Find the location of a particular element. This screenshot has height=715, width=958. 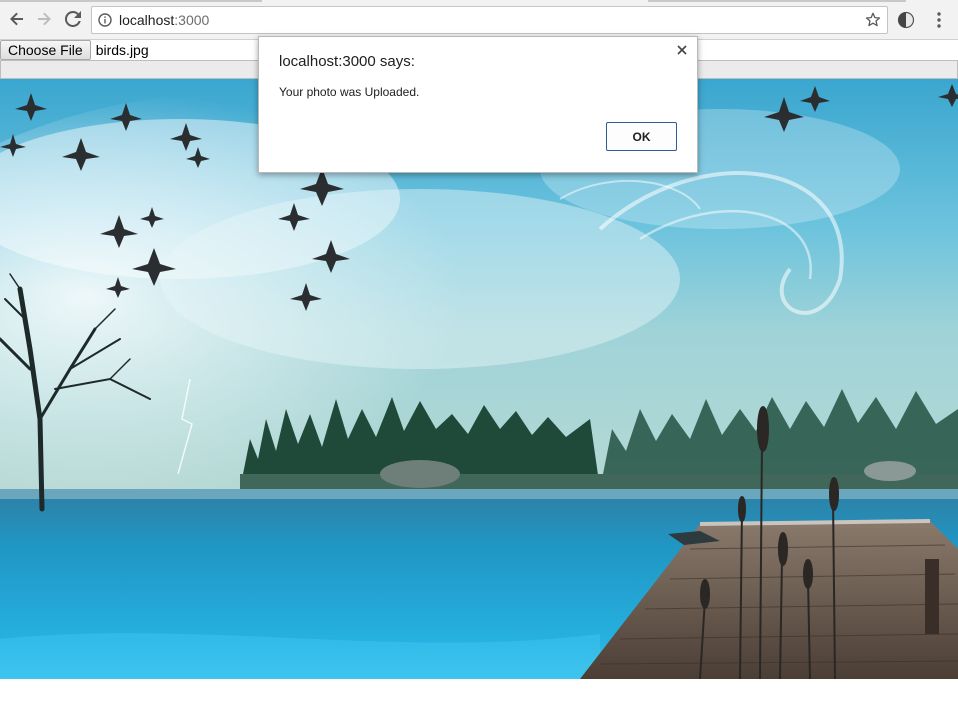

url-port: :3000 is located at coordinates (192, 20).